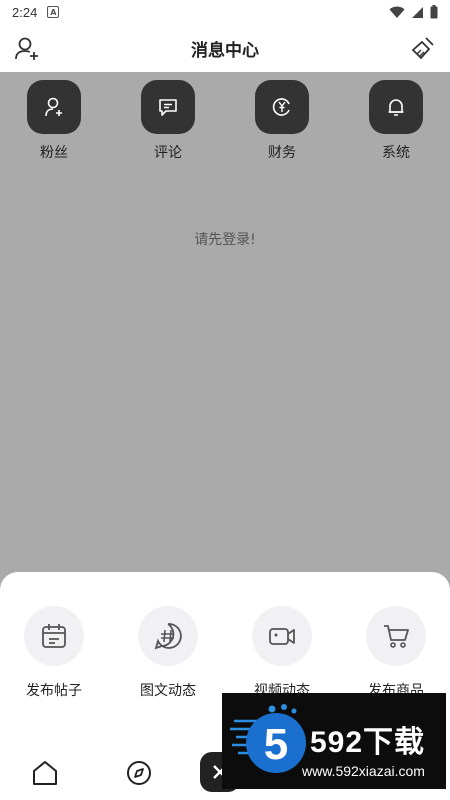 This screenshot has width=450, height=800. Describe the element at coordinates (423, 48) in the screenshot. I see `clear-broom-icon` at that location.